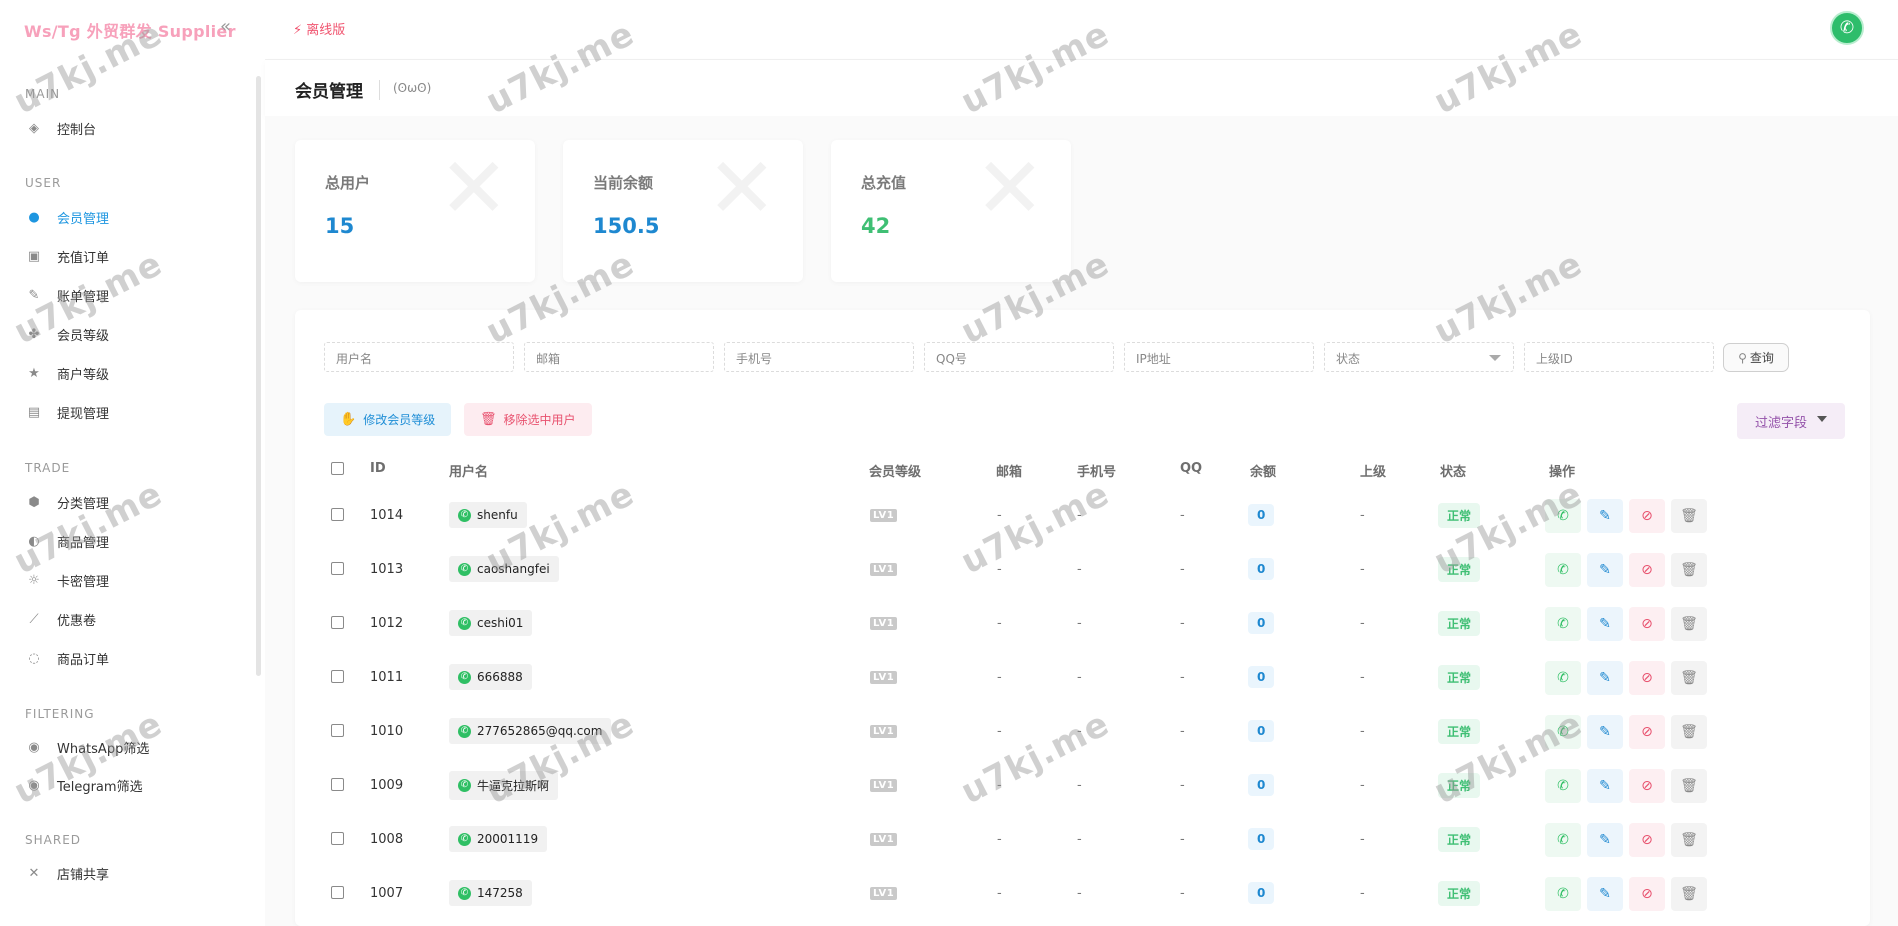 The width and height of the screenshot is (1898, 926). I want to click on username-chip: ✆ caoshangfei, so click(504, 569).